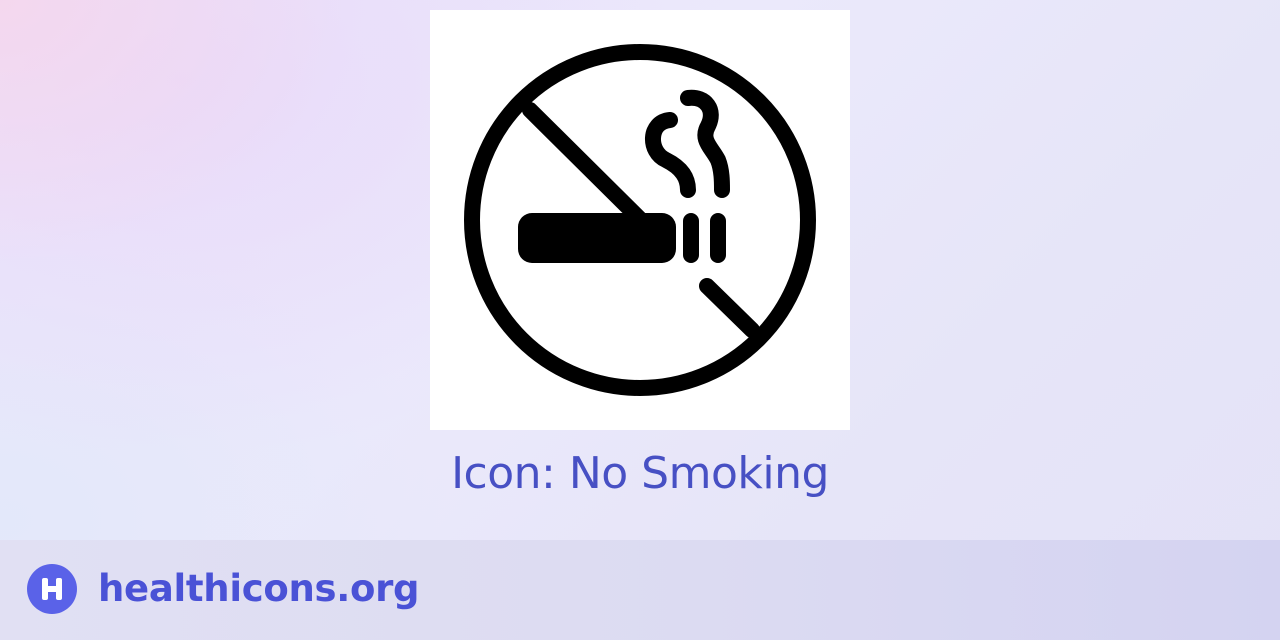 Image resolution: width=1280 pixels, height=640 pixels. I want to click on healthicons-logo-icon, so click(52, 589).